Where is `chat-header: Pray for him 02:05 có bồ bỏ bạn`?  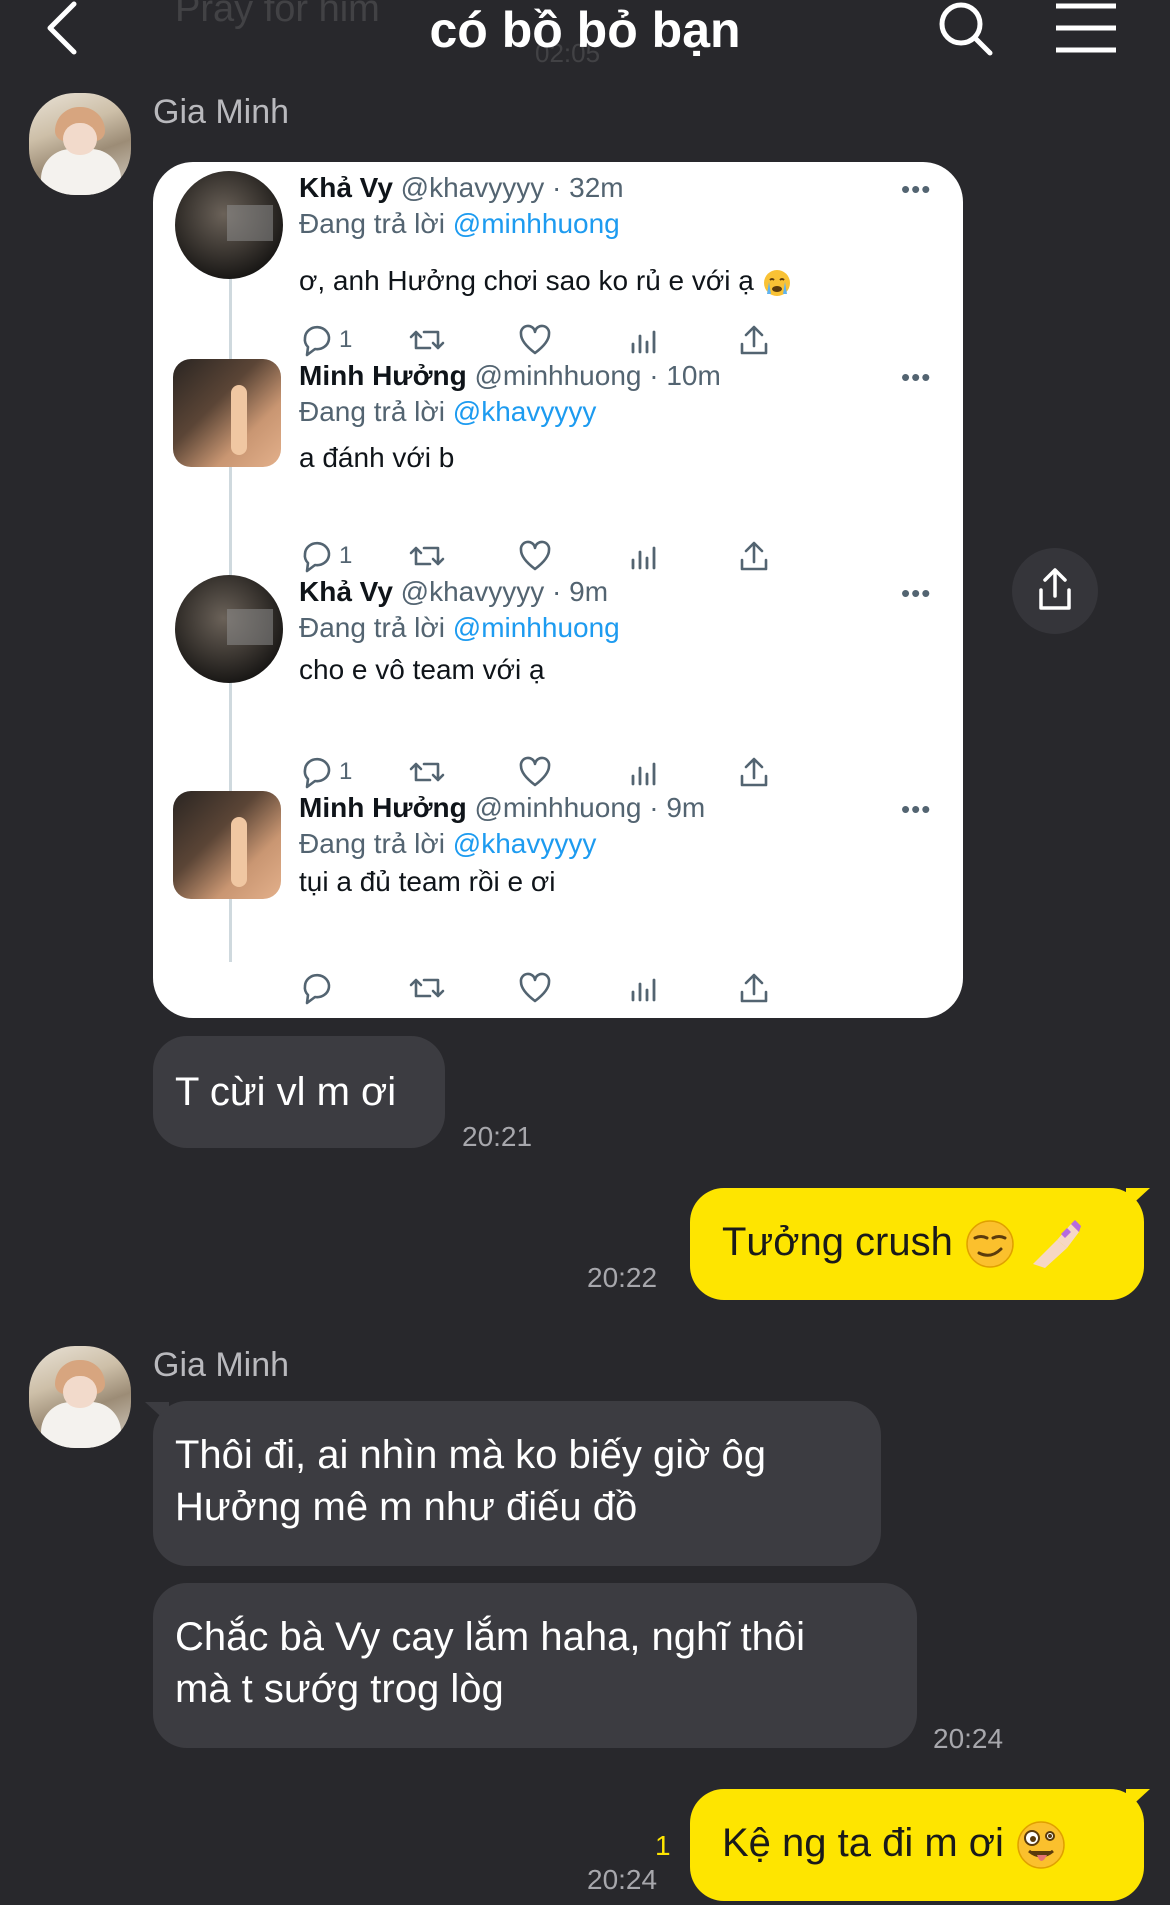
chat-header: Pray for him 02:05 có bồ bỏ bạn is located at coordinates (585, 35).